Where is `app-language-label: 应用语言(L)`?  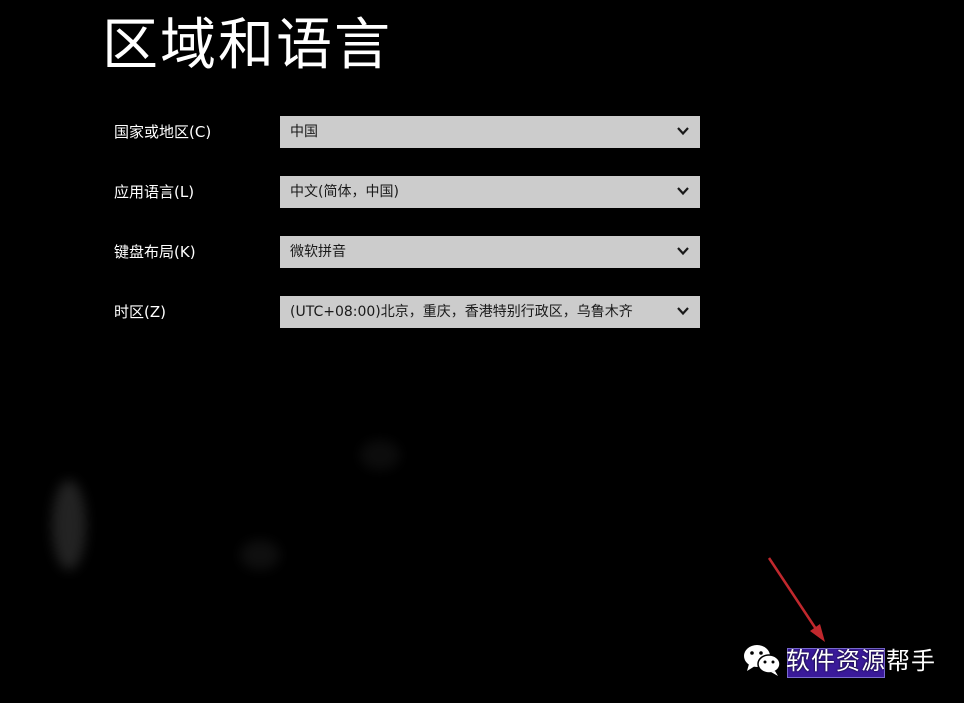 app-language-label: 应用语言(L) is located at coordinates (154, 192).